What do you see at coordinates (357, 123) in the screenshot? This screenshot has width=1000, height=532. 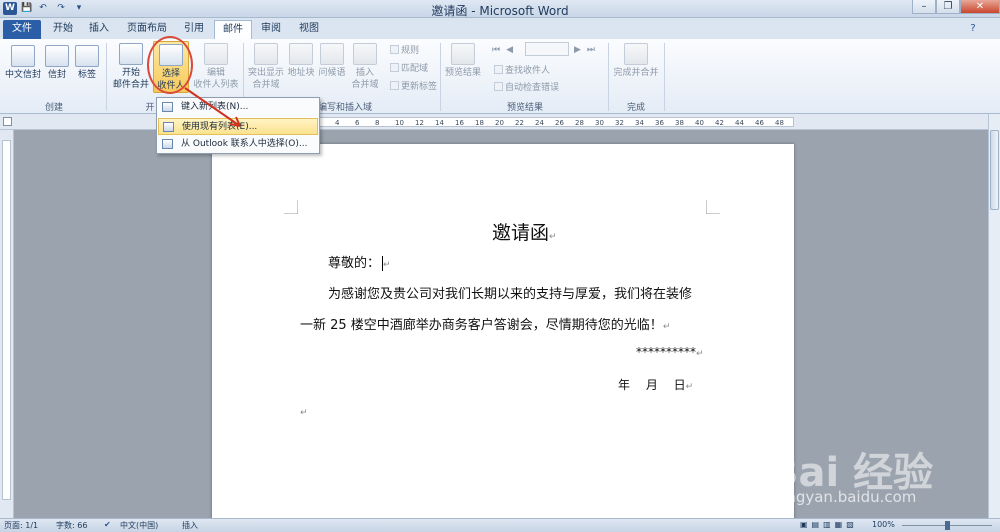 I see `ruler-tick: 6` at bounding box center [357, 123].